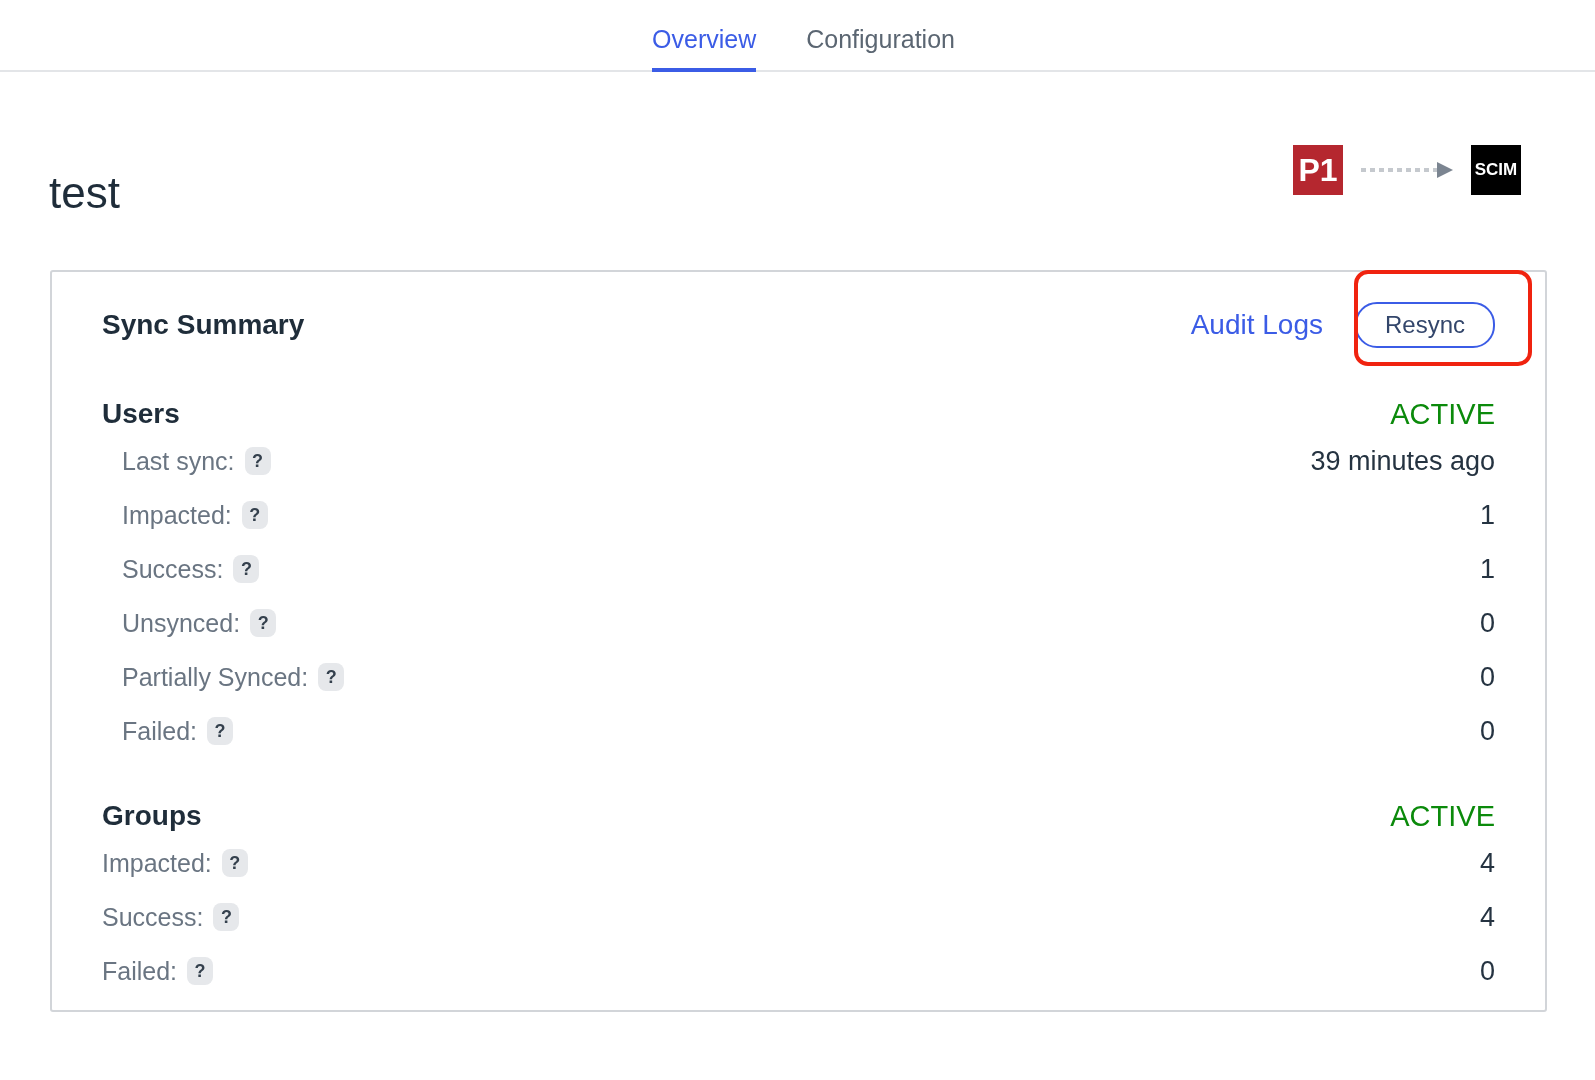 The height and width of the screenshot is (1080, 1595). Describe the element at coordinates (203, 325) in the screenshot. I see `card-title: Sync Summary` at that location.